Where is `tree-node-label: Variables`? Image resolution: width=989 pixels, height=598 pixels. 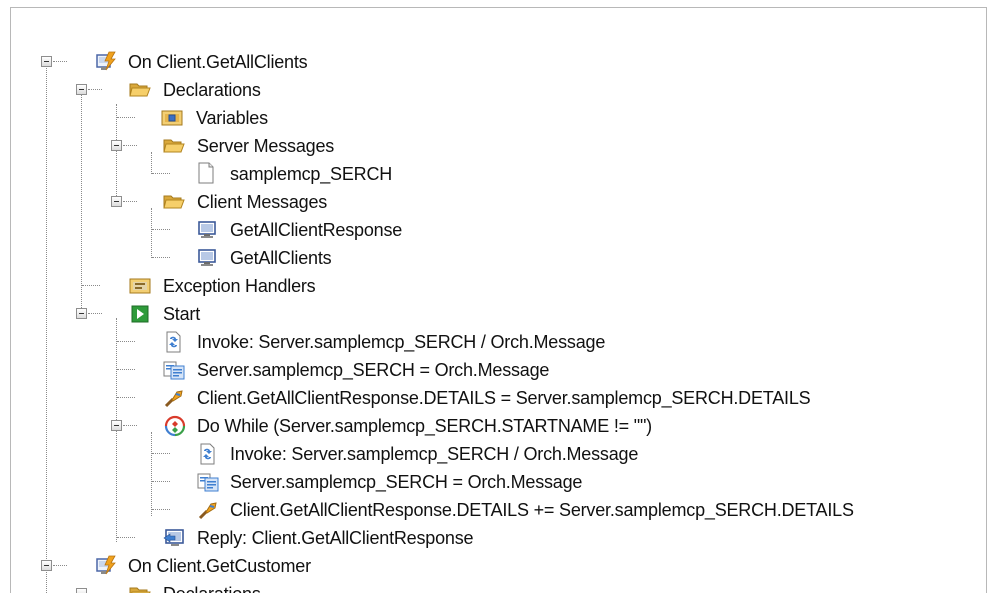
tree-node-label: Variables is located at coordinates (232, 118).